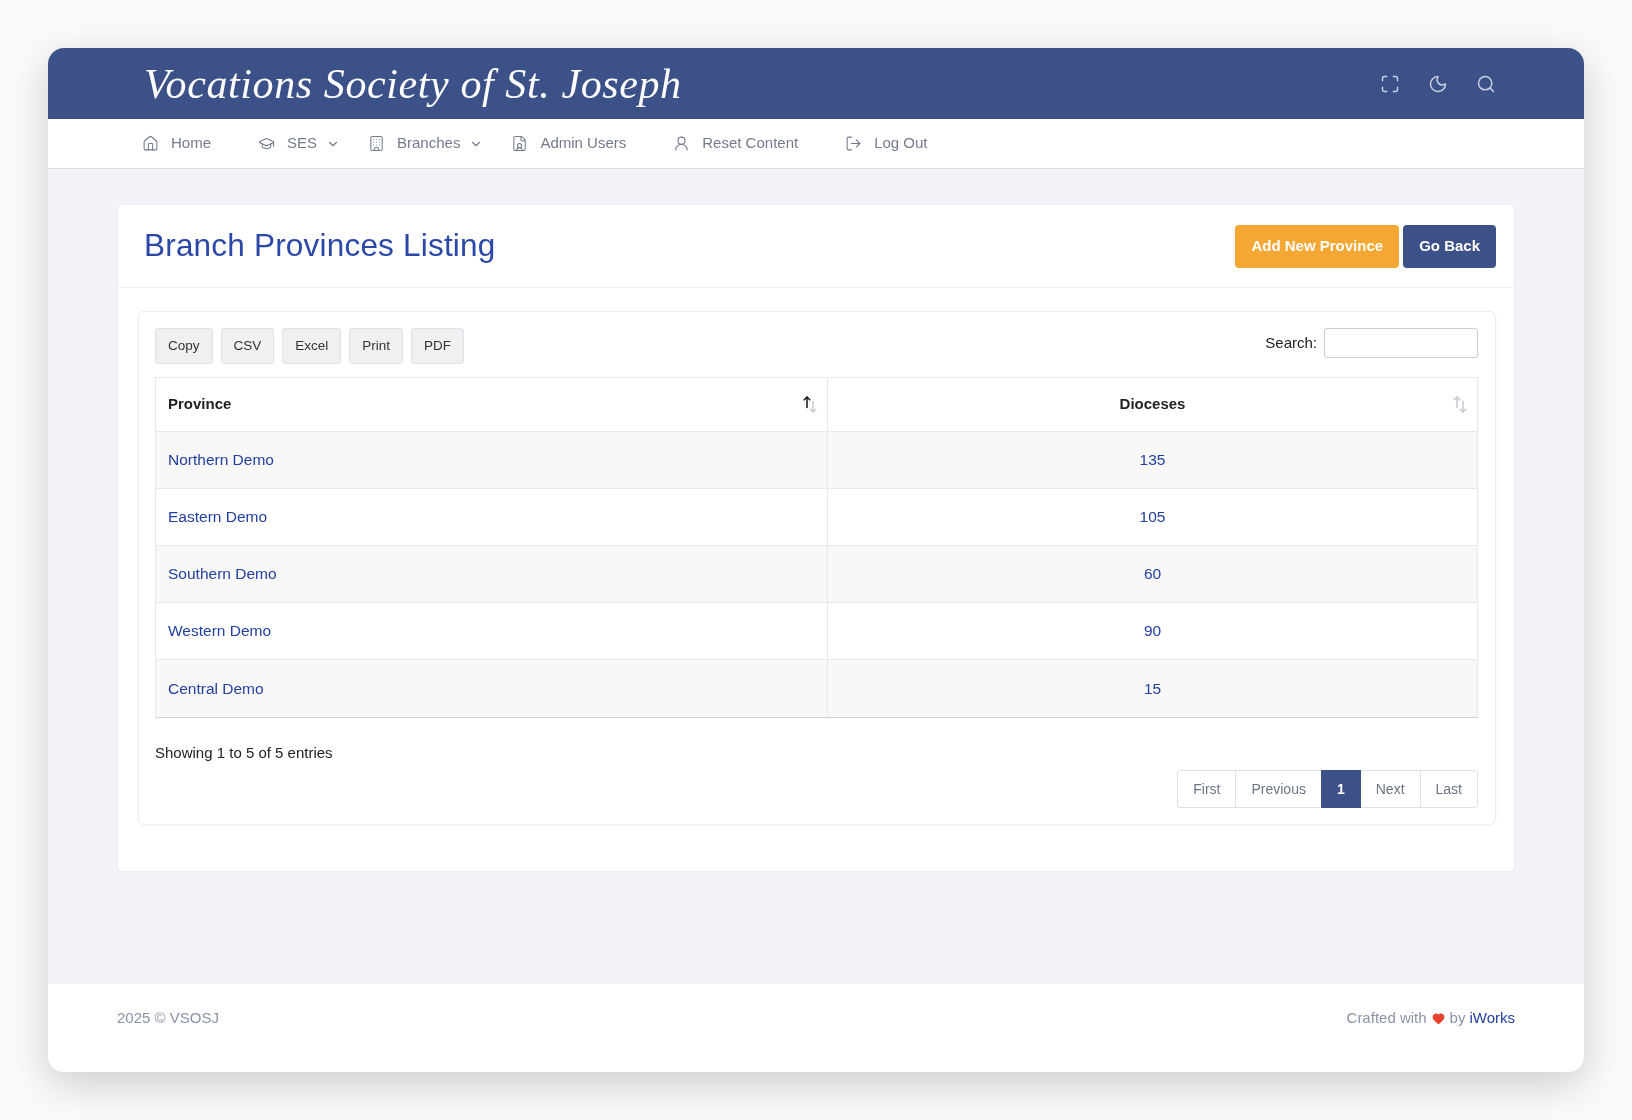 Image resolution: width=1632 pixels, height=1120 pixels. I want to click on graduation-cap-icon, so click(266, 143).